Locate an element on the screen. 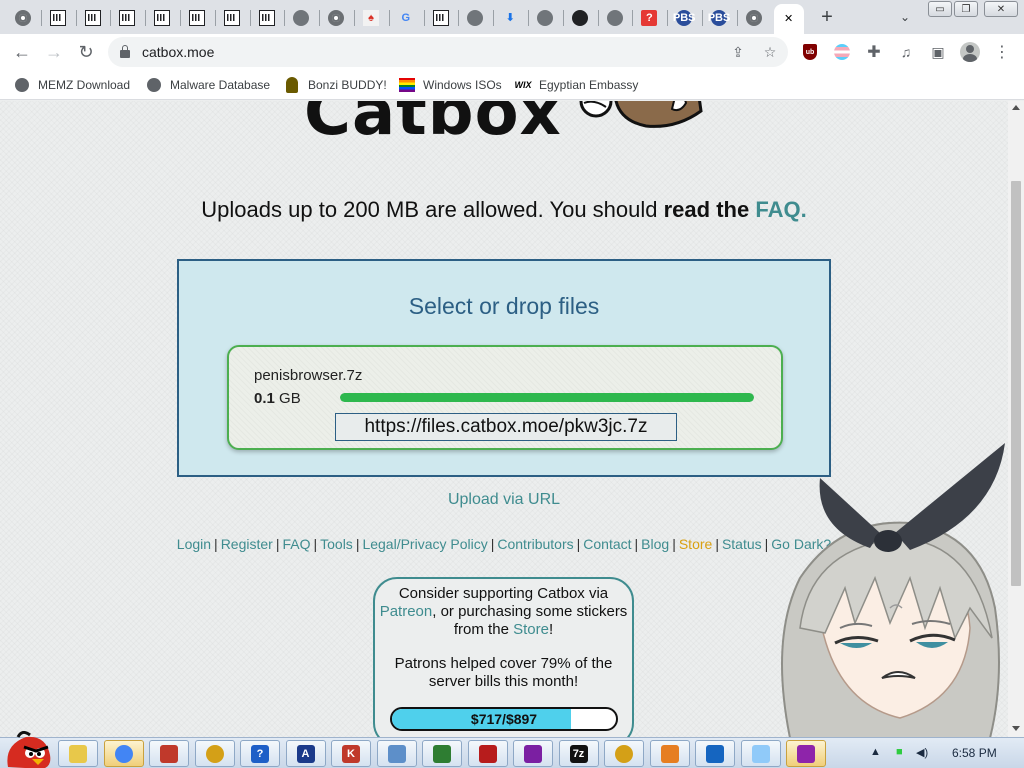 The height and width of the screenshot is (768, 1024). taskbar-button: ? is located at coordinates (260, 753).